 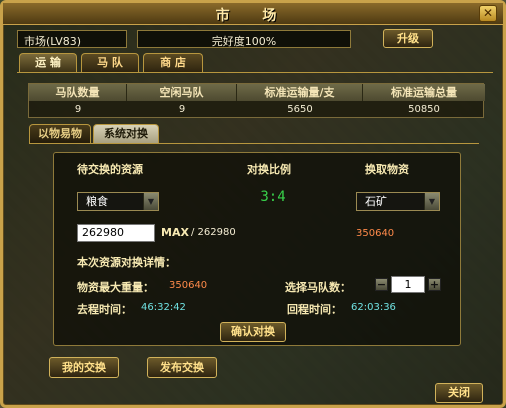 I want to click on stats-value-count: 9, so click(x=78, y=109).